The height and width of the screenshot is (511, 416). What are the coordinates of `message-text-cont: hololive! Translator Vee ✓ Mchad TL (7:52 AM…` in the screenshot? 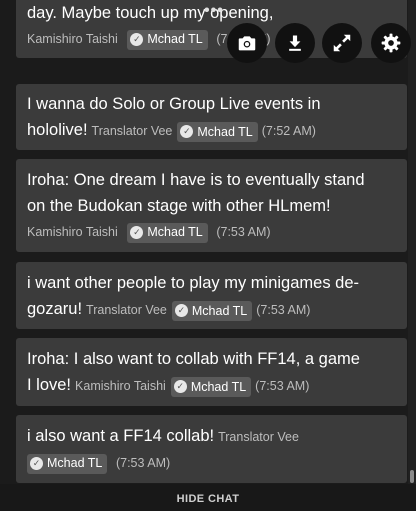 It's located at (211, 130).